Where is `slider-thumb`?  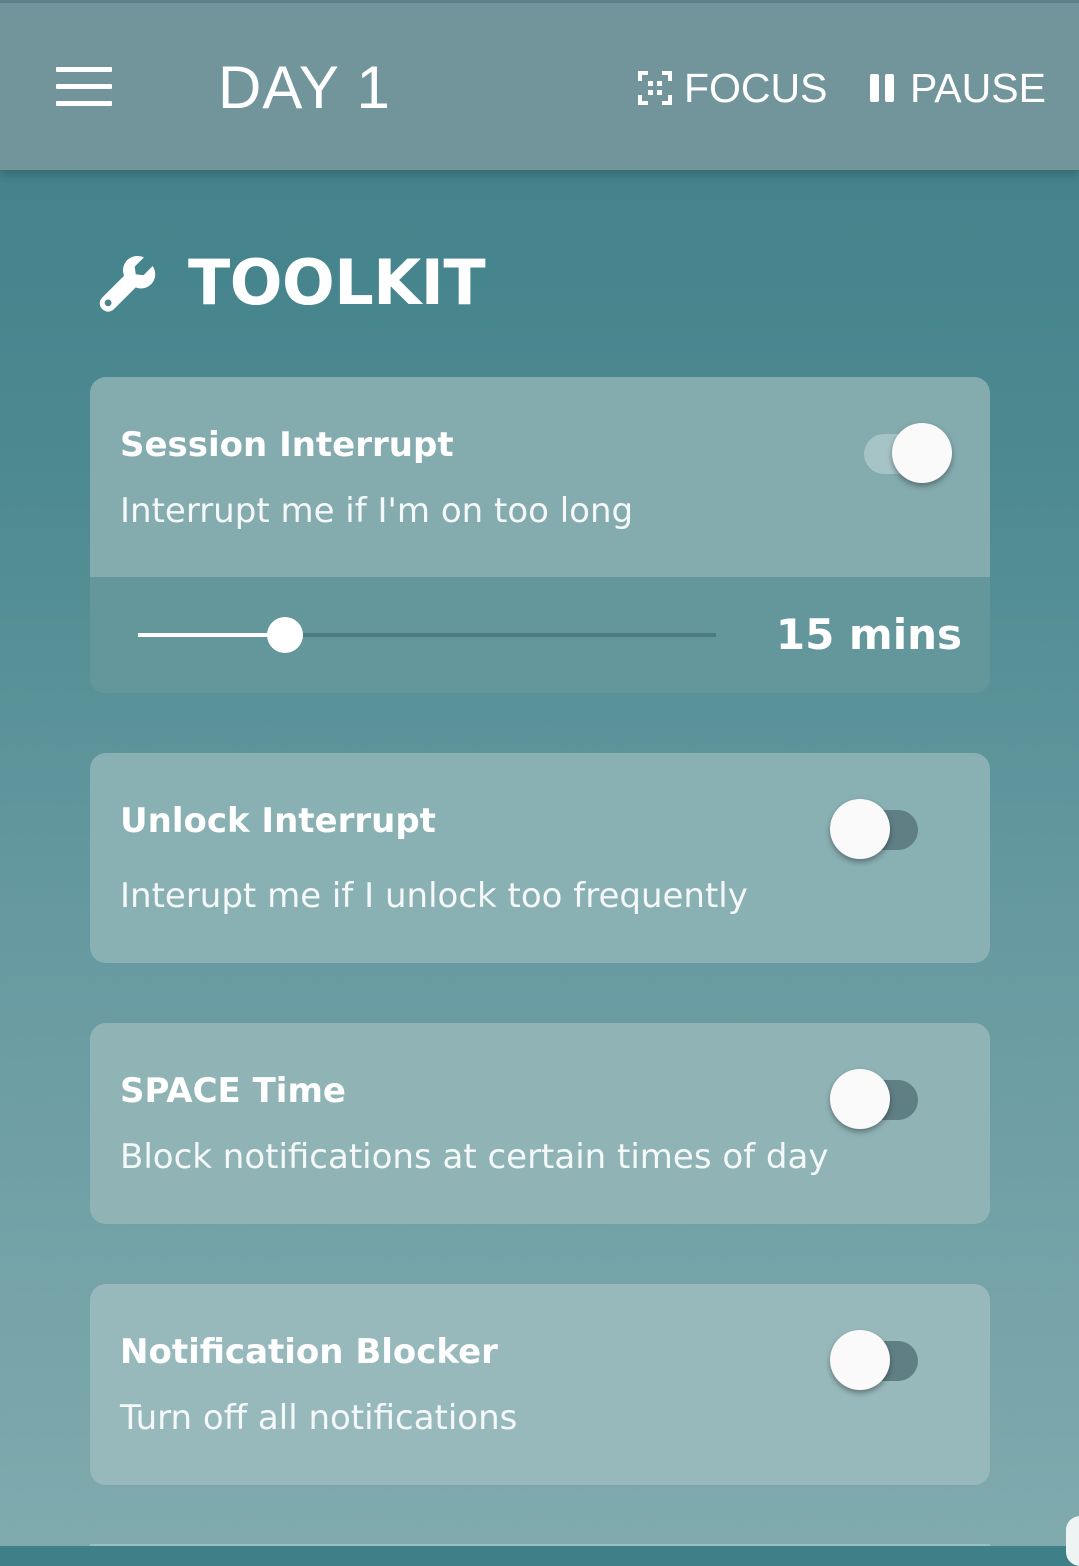
slider-thumb is located at coordinates (285, 635).